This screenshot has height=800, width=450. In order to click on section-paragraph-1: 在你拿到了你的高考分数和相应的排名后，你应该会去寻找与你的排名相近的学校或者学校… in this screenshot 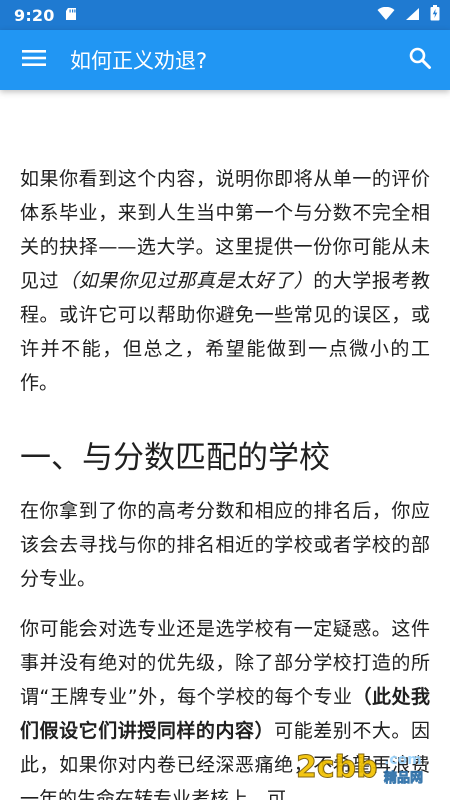, I will do `click(225, 545)`.